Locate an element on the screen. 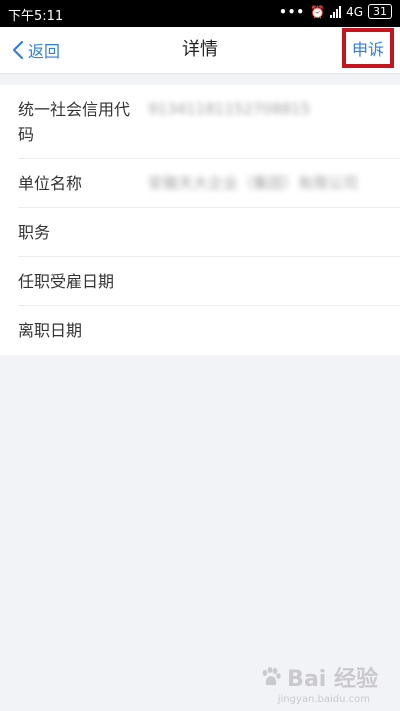  detail-row-company-name: 单位名称 安徽天大企业（集团）有限公司 is located at coordinates (200, 183).